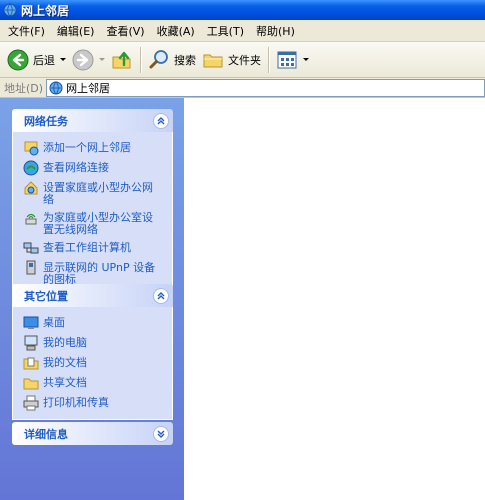  I want to click on address-value: 网上邻居, so click(88, 88).